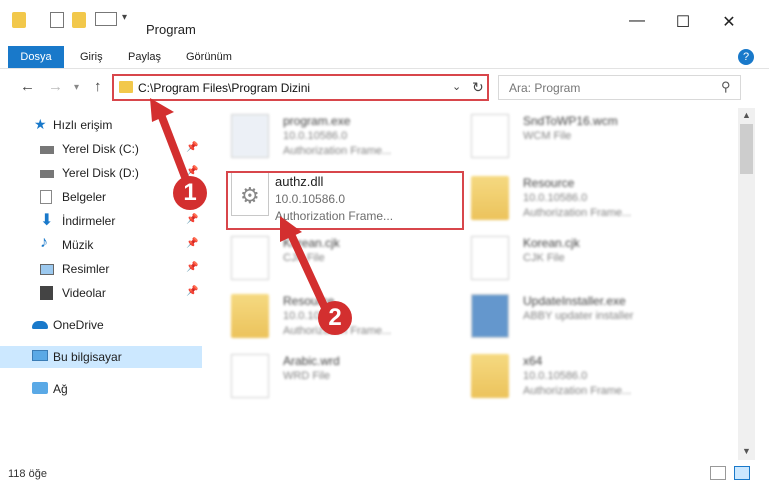 The image size is (769, 490). I want to click on step-2-badge: 2, so click(335, 318).